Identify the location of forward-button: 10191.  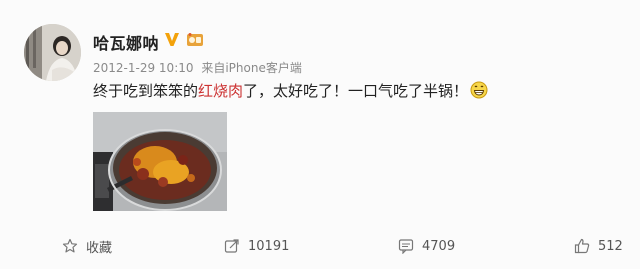
(256, 246).